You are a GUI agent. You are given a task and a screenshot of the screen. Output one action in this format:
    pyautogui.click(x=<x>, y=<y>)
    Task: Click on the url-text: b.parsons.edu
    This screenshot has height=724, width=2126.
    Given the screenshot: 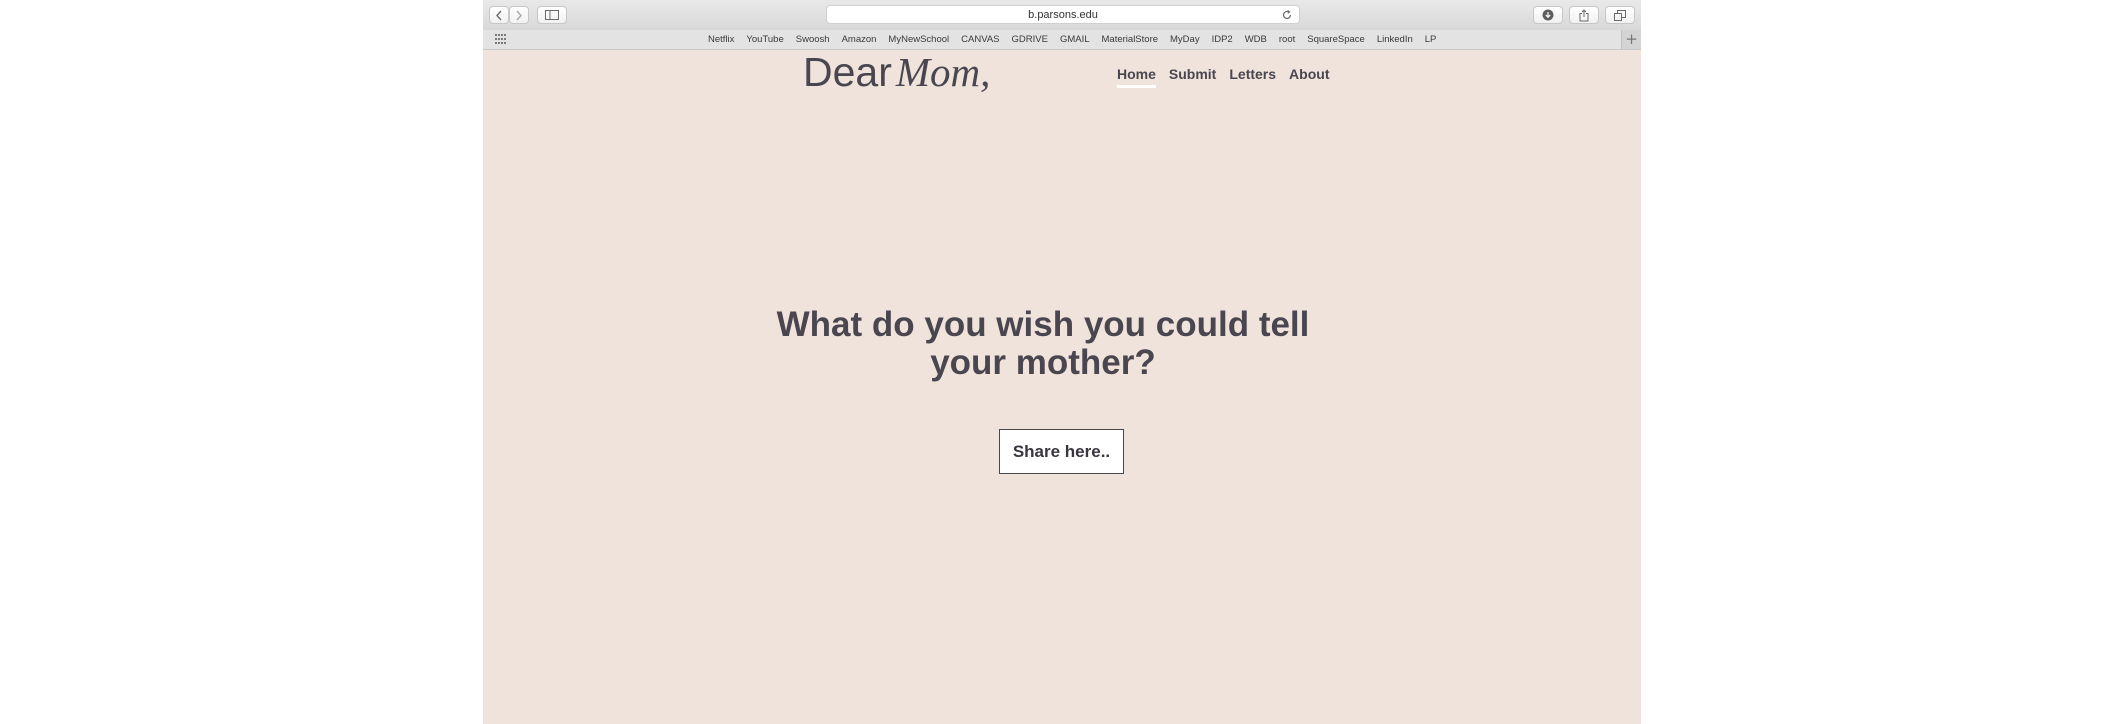 What is the action you would take?
    pyautogui.click(x=1063, y=14)
    